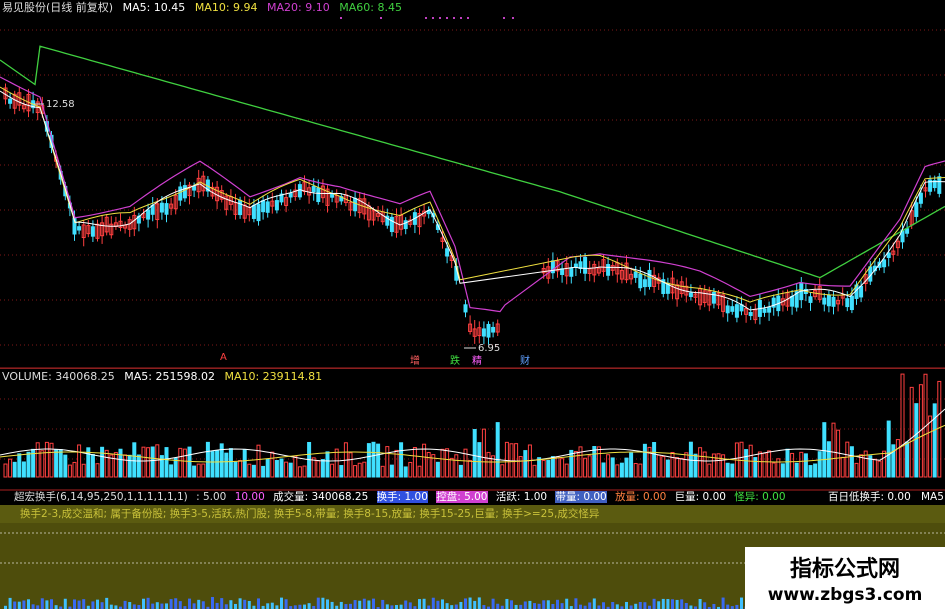 The image size is (945, 609). What do you see at coordinates (211, 497) in the screenshot?
I see `param-value-1: : 5.00` at bounding box center [211, 497].